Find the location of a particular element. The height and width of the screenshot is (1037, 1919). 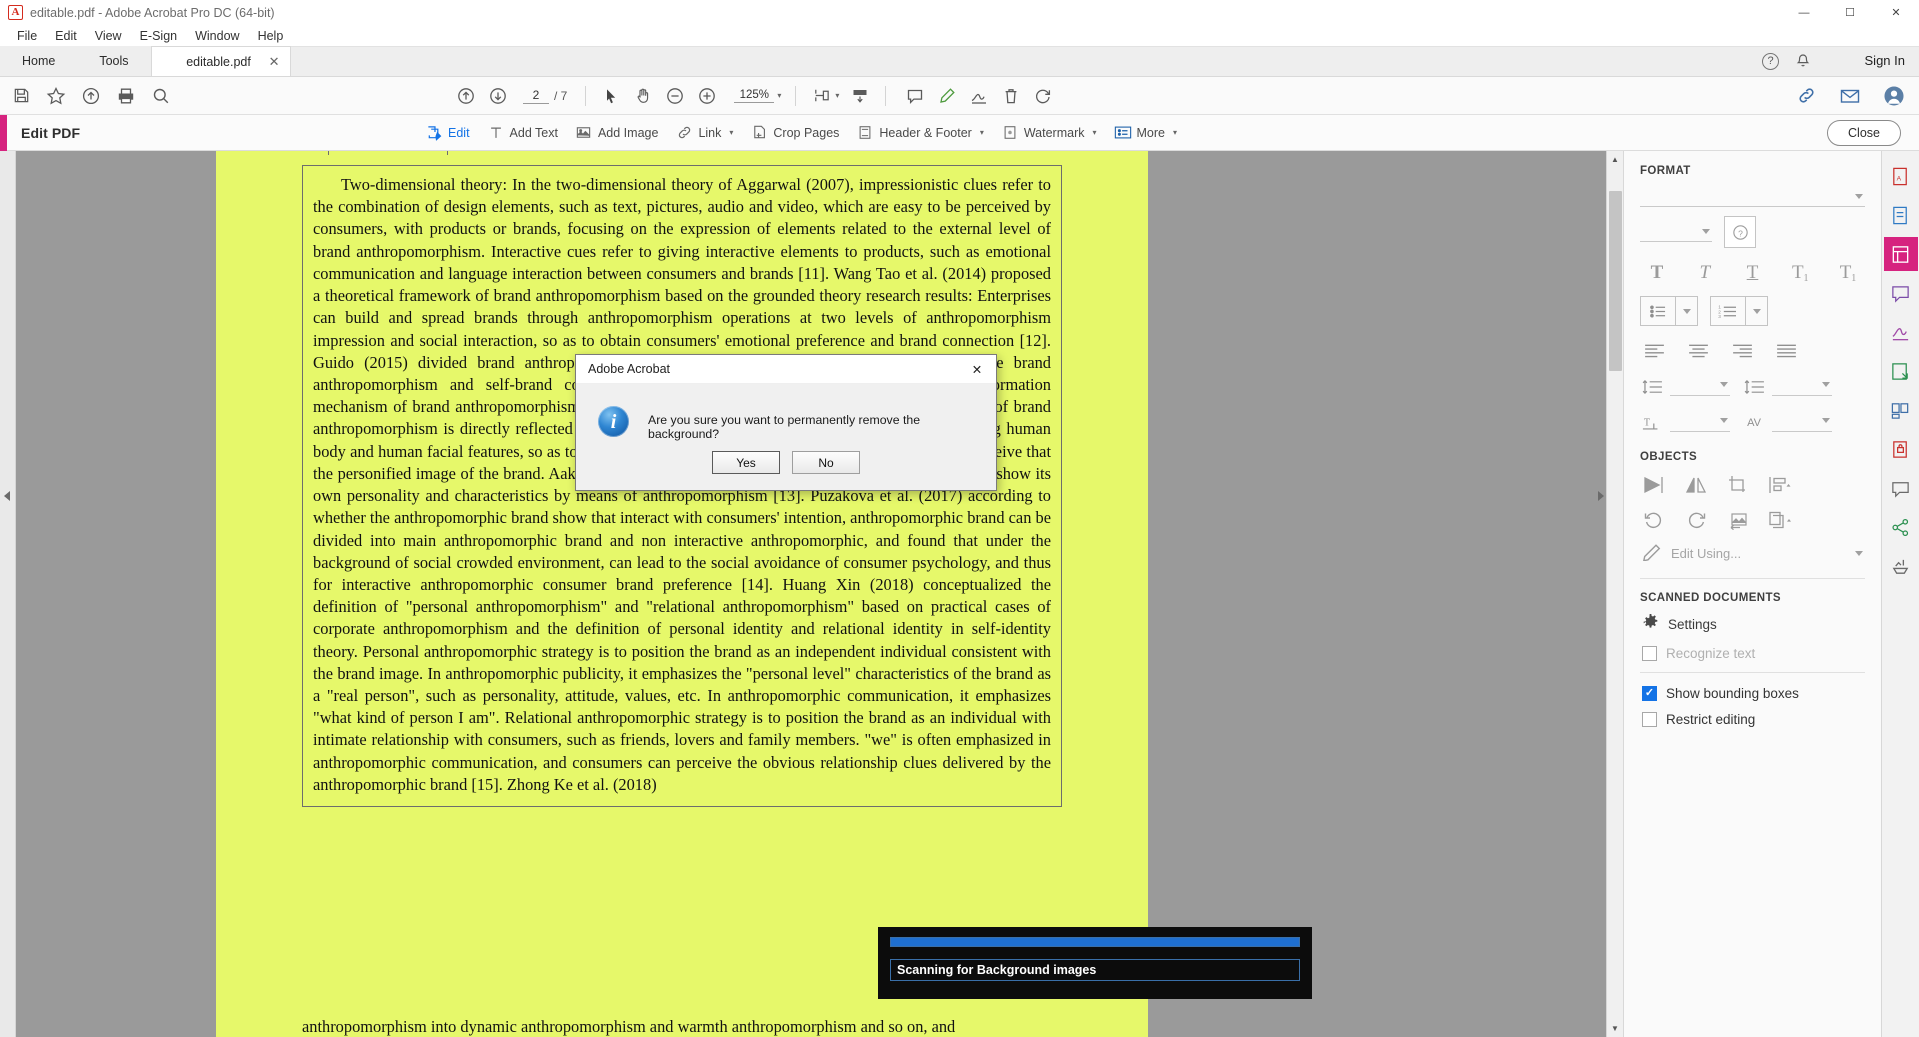

zoom-out-icon is located at coordinates (675, 96).